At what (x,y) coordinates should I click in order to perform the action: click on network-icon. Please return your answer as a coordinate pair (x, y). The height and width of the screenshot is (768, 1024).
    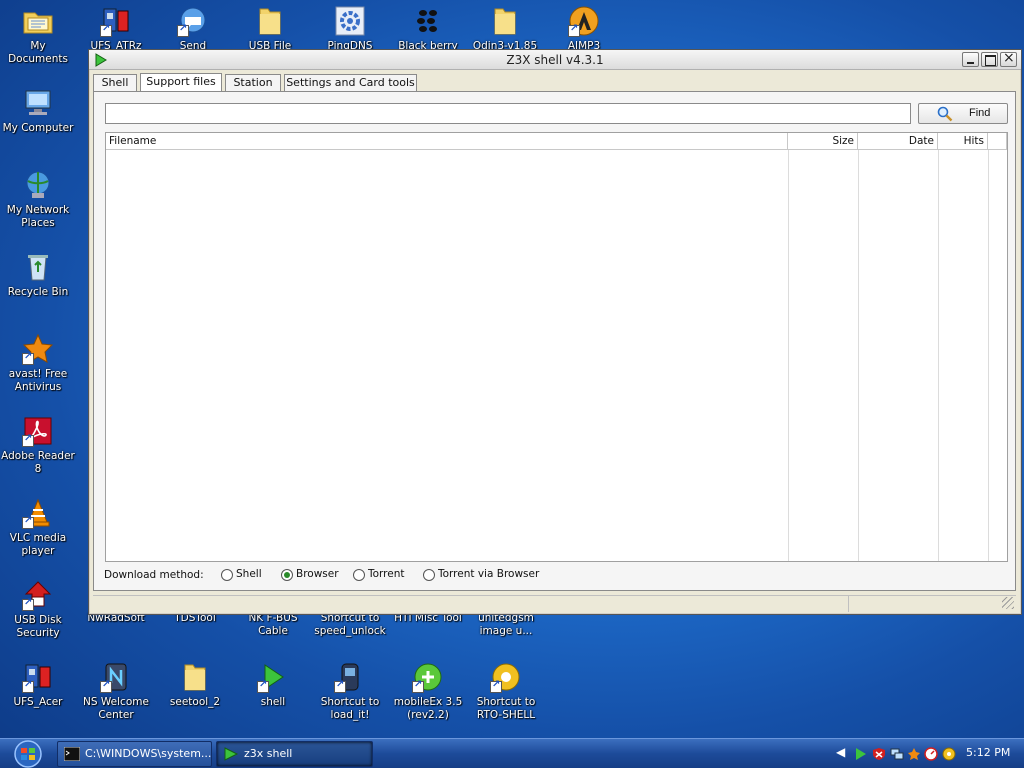
    Looking at the image, I should click on (38, 184).